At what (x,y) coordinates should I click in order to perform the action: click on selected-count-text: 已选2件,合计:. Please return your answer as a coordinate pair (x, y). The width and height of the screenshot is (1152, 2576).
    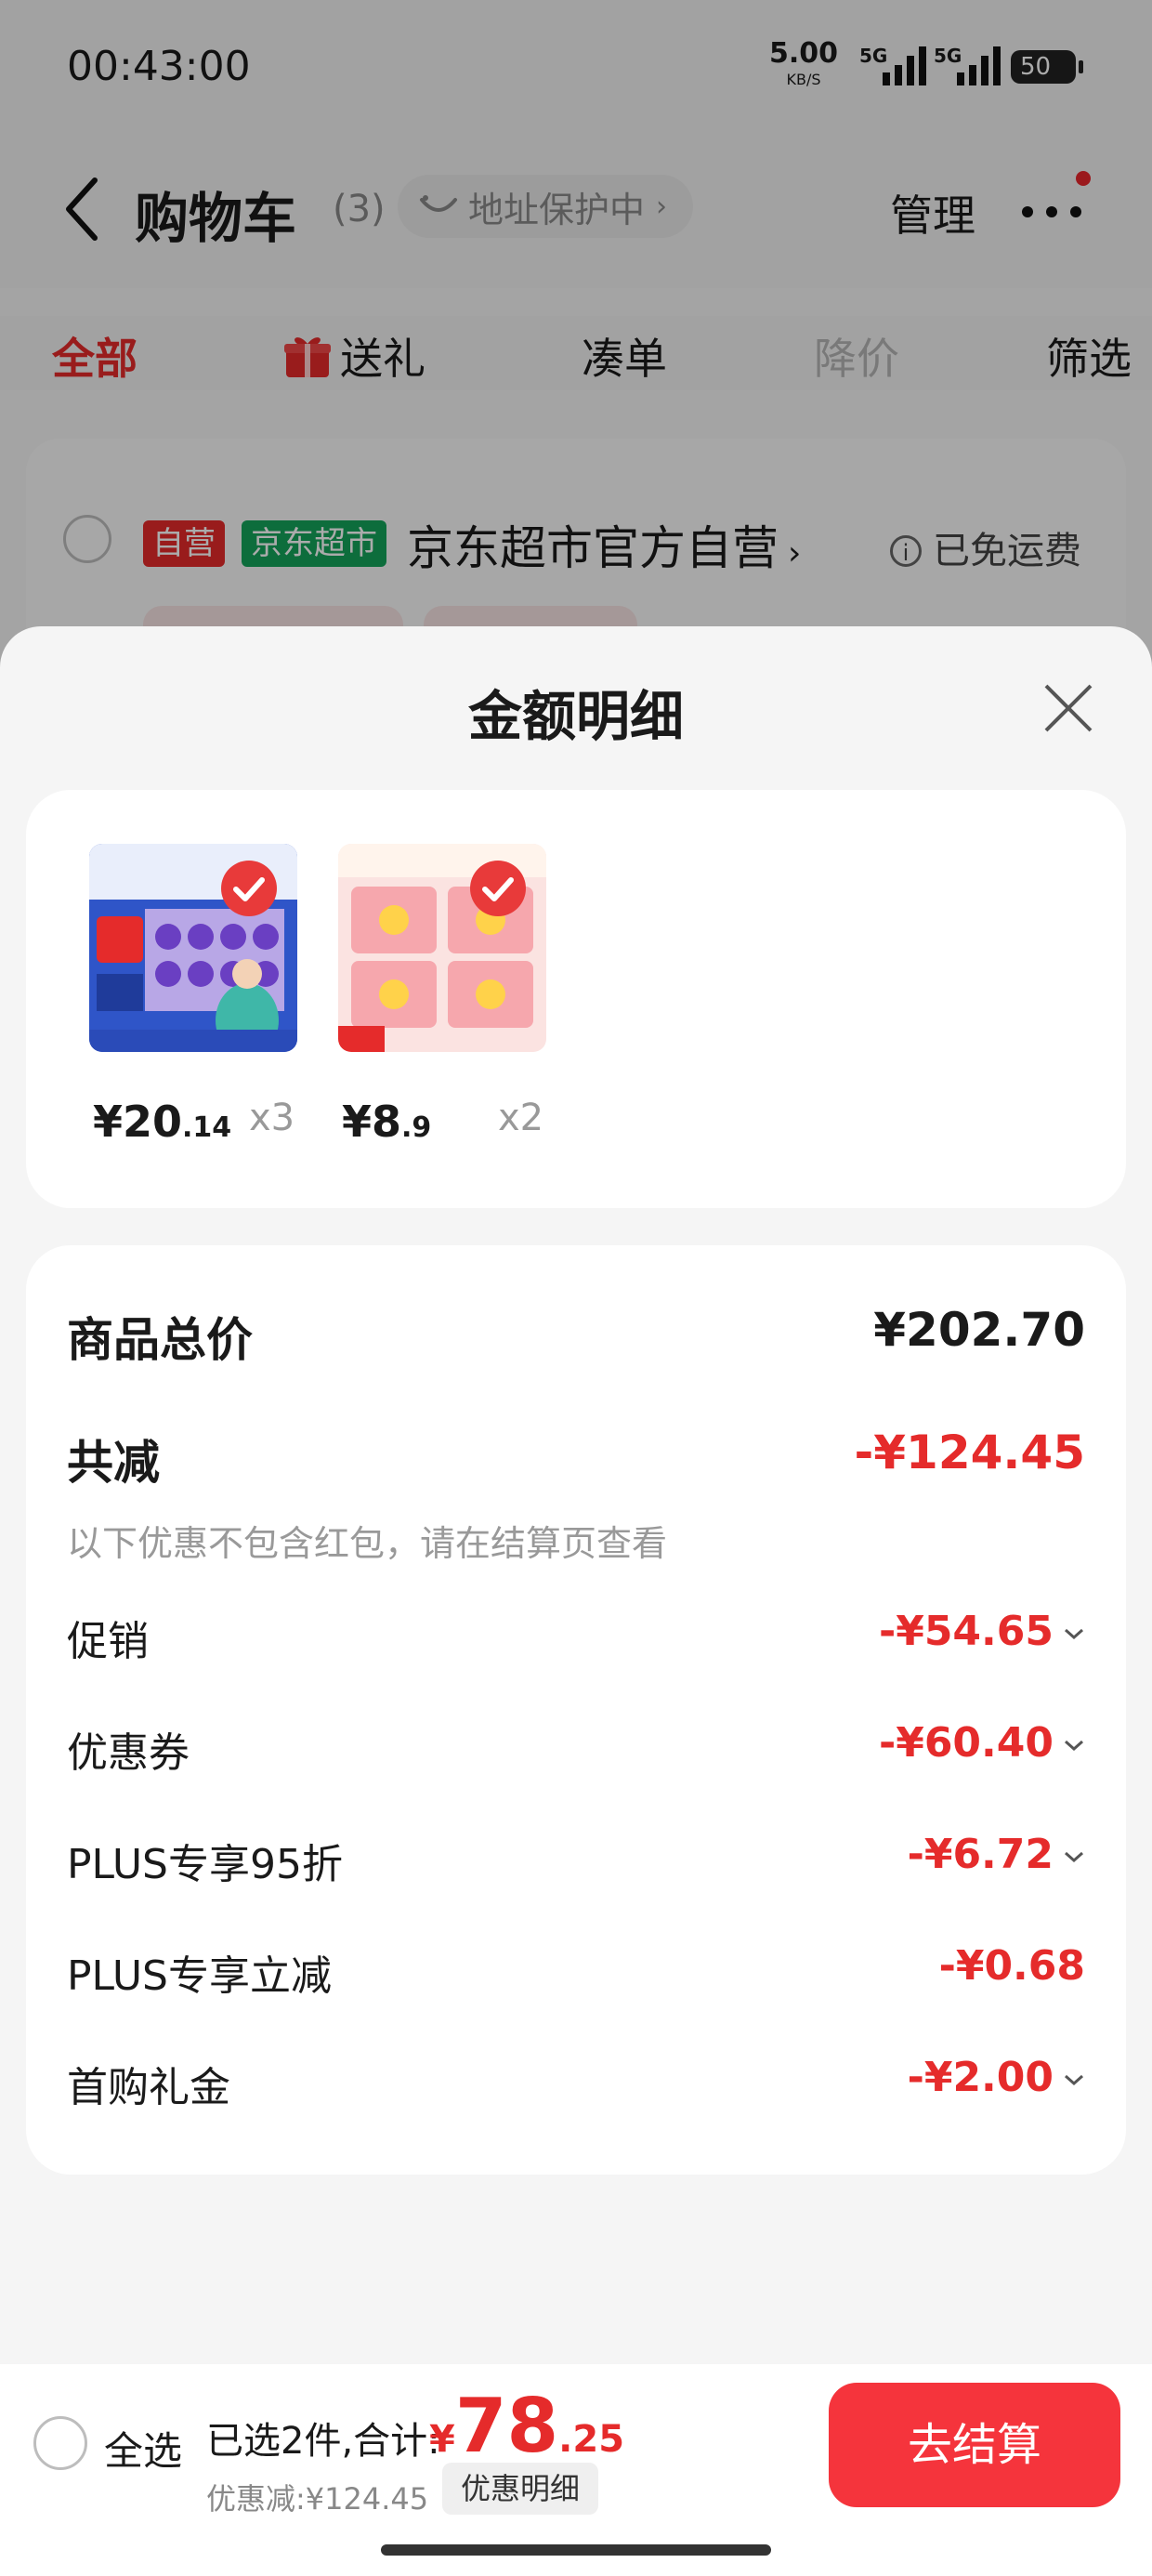
    Looking at the image, I should click on (323, 2441).